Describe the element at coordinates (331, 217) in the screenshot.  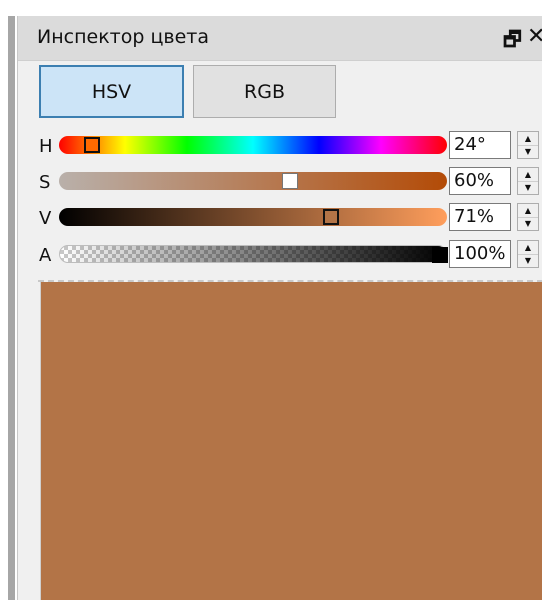
I see `value-slider-handle` at that location.